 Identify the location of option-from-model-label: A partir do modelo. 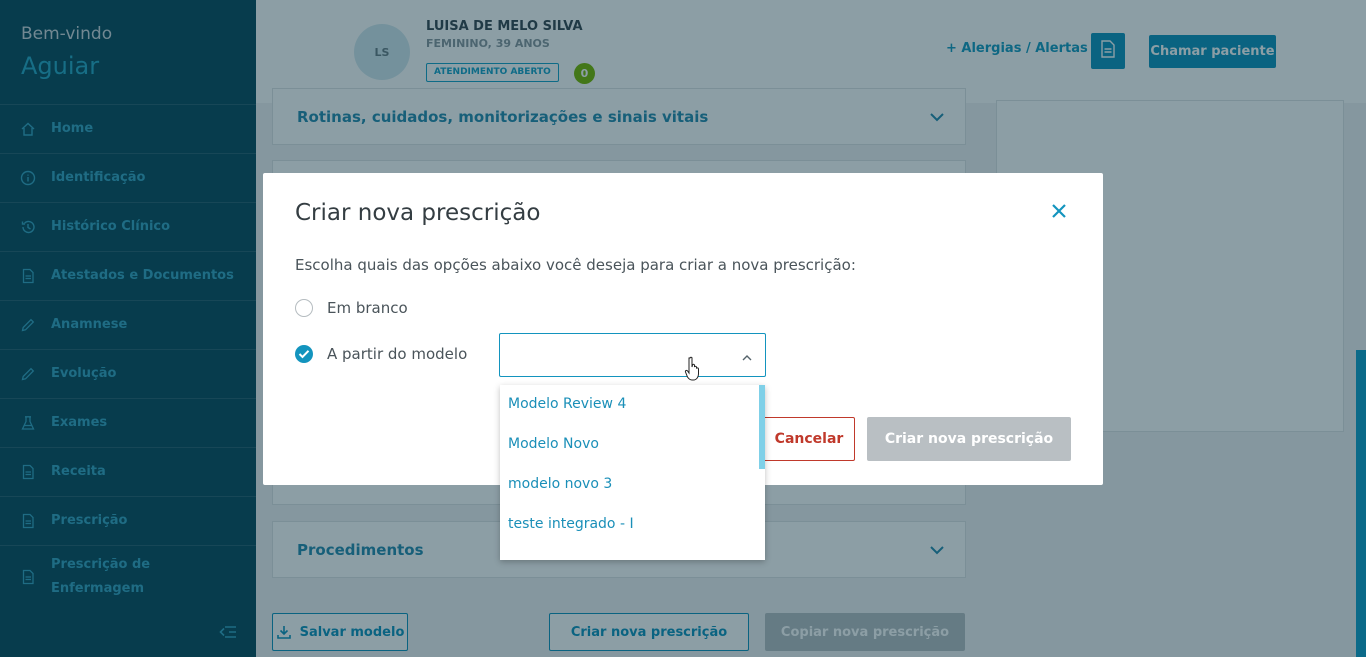
(397, 354).